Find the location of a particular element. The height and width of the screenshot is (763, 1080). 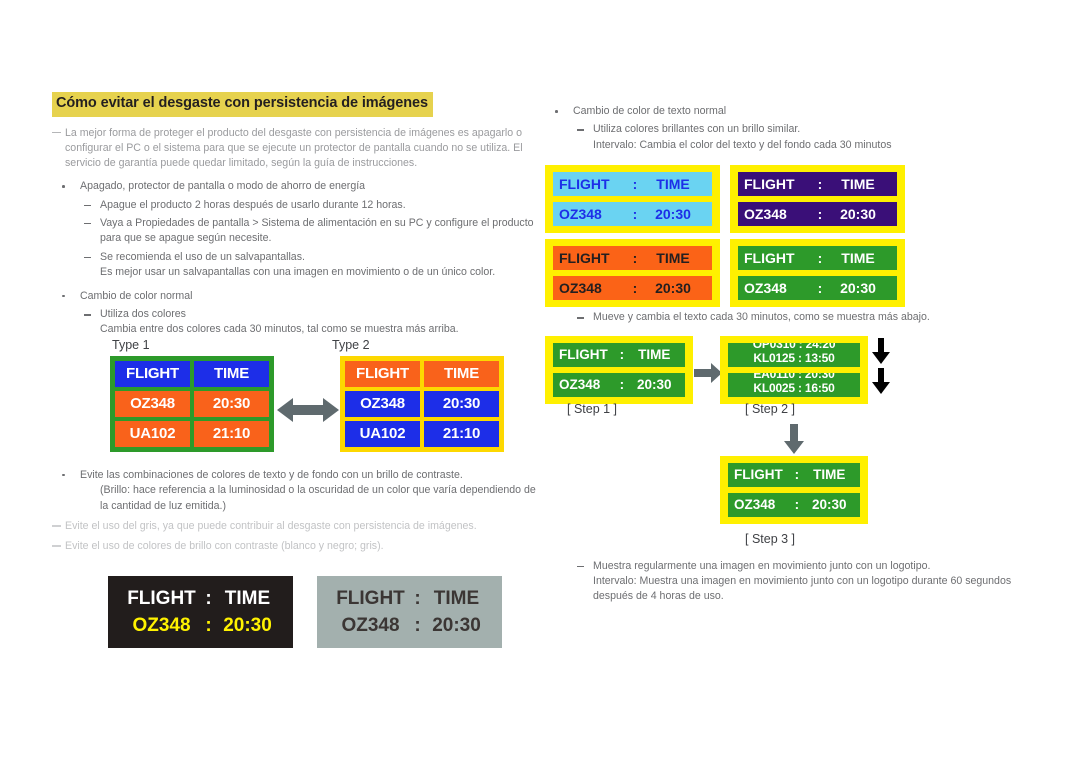

step3-caption: [ Step 3 ] is located at coordinates (770, 538).